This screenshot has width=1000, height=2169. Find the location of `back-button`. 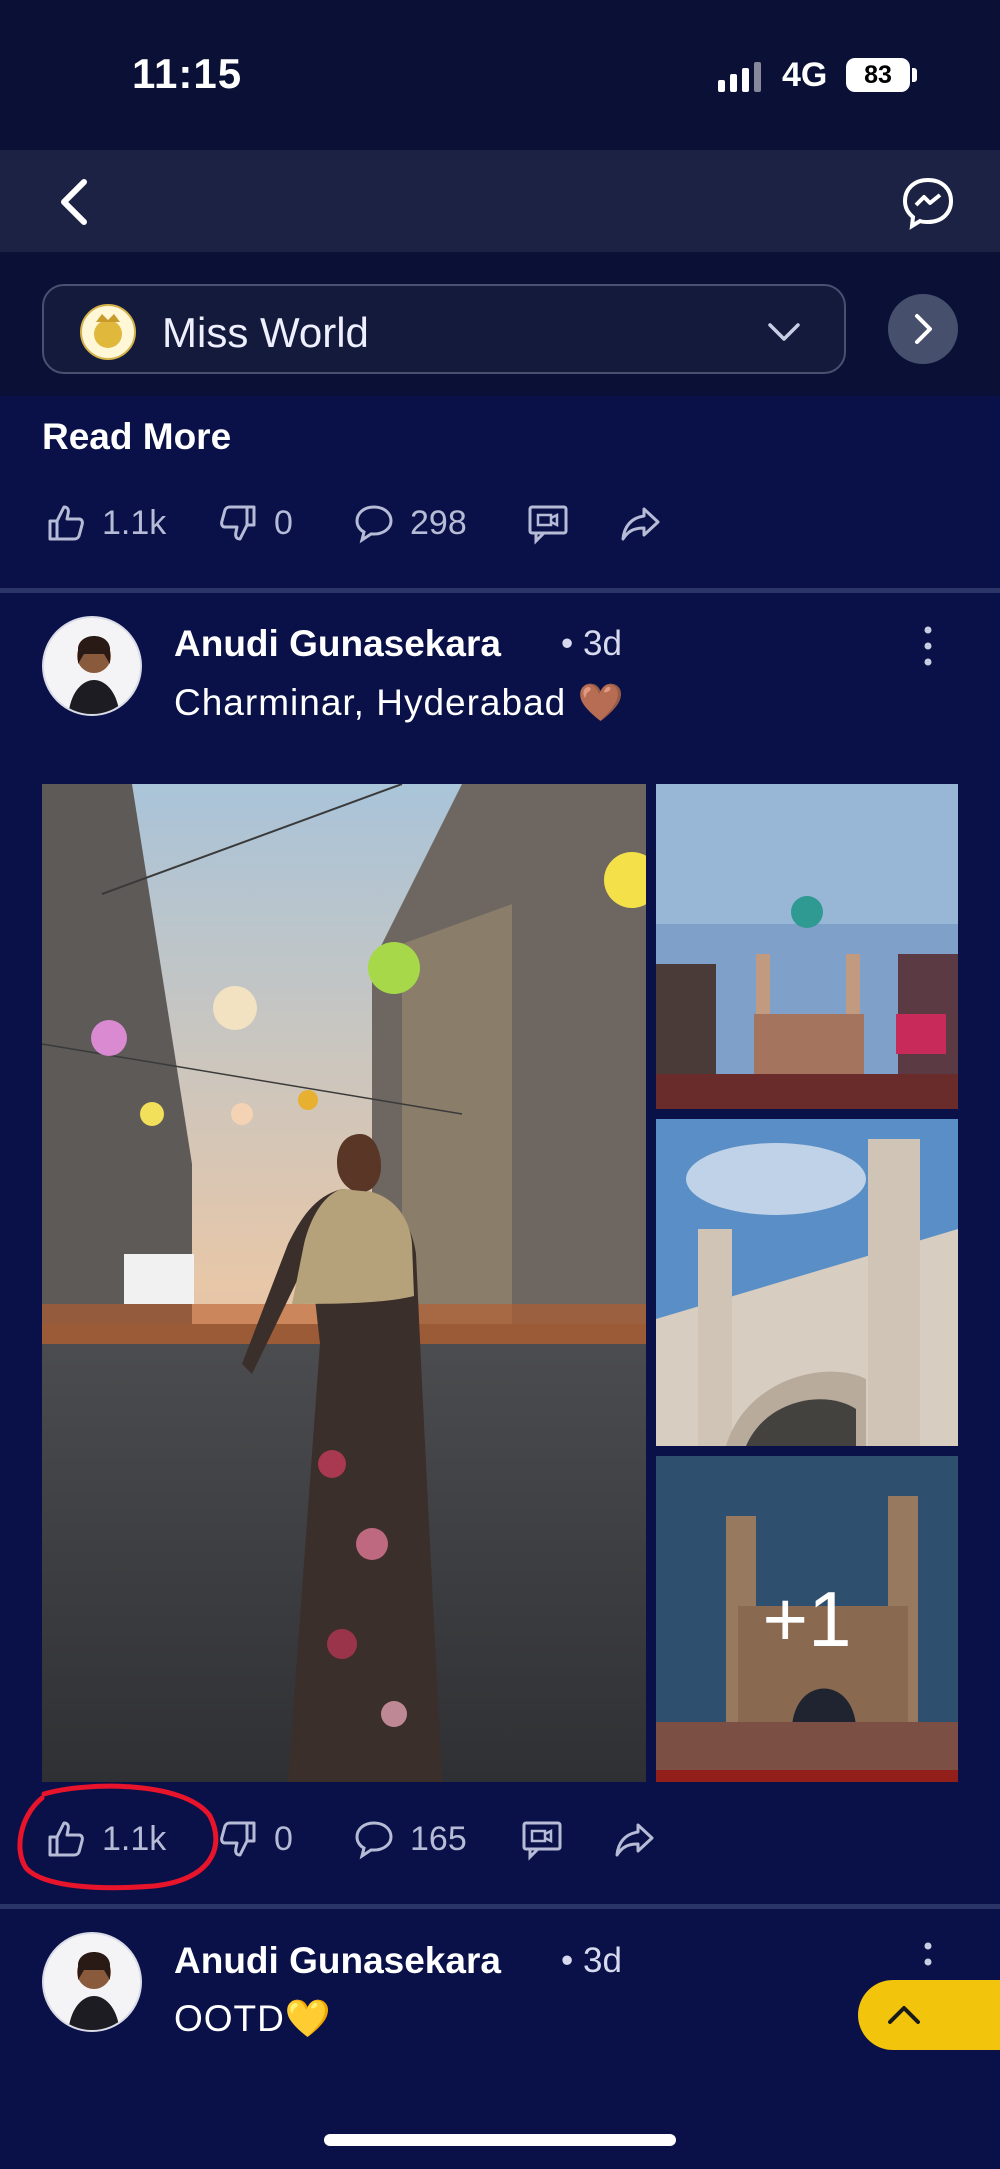

back-button is located at coordinates (77, 202).